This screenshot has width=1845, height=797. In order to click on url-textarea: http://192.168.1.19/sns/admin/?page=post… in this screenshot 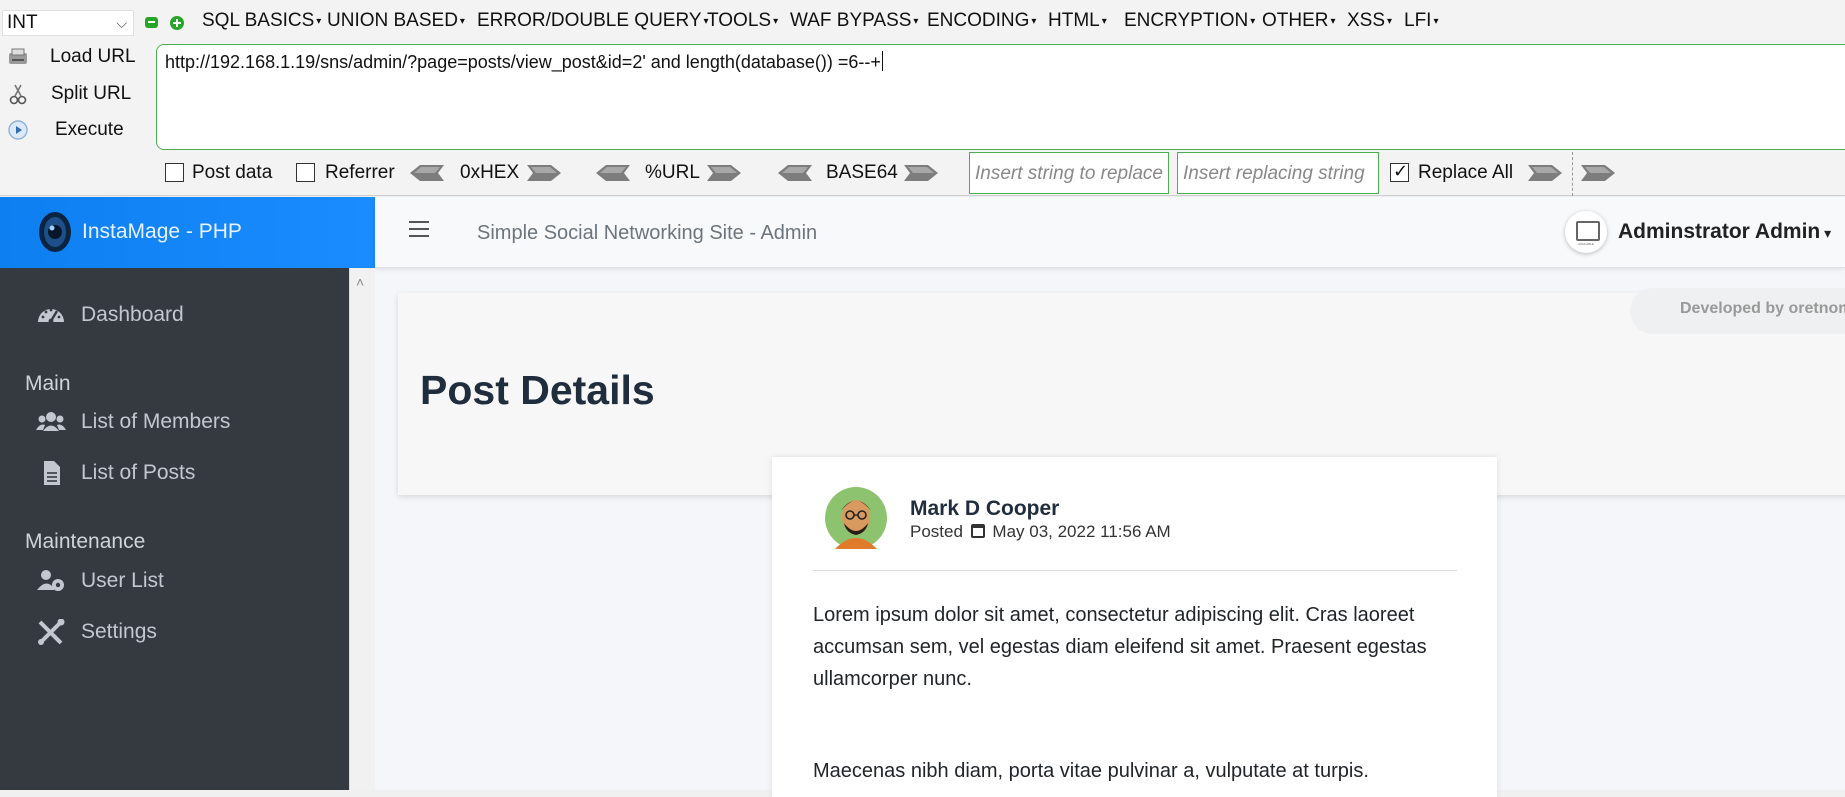, I will do `click(1000, 97)`.